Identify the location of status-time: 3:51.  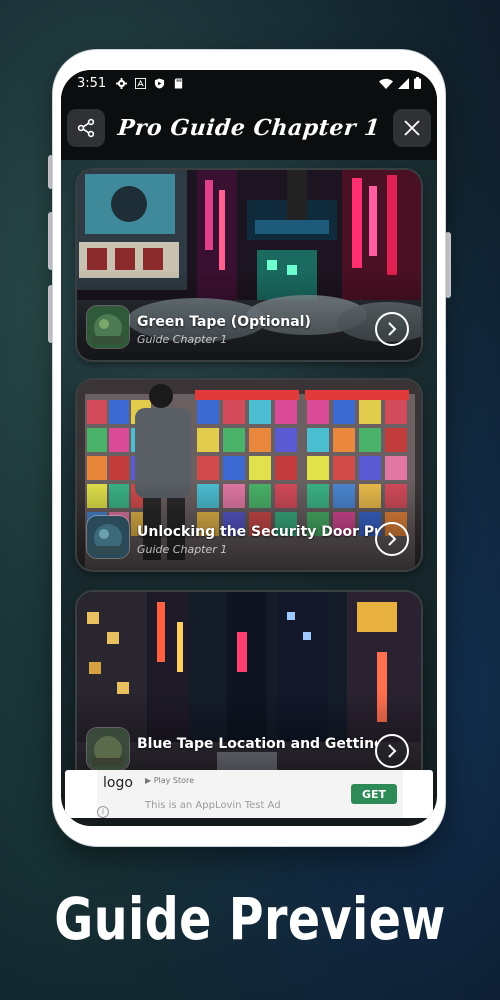
(92, 83).